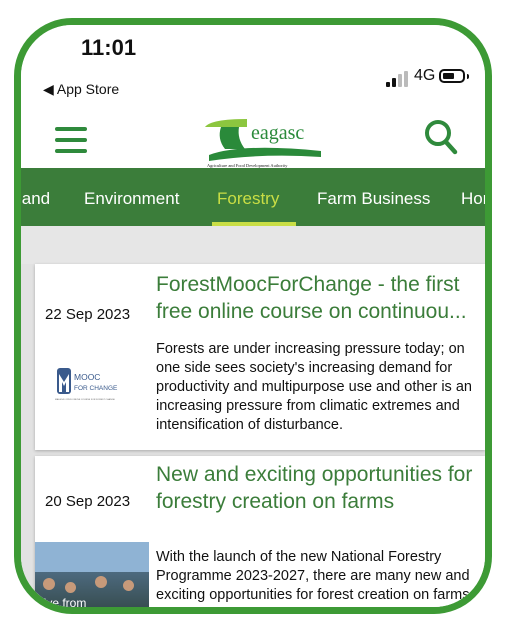  I want to click on article-date: 20 Sep 2023, so click(88, 501).